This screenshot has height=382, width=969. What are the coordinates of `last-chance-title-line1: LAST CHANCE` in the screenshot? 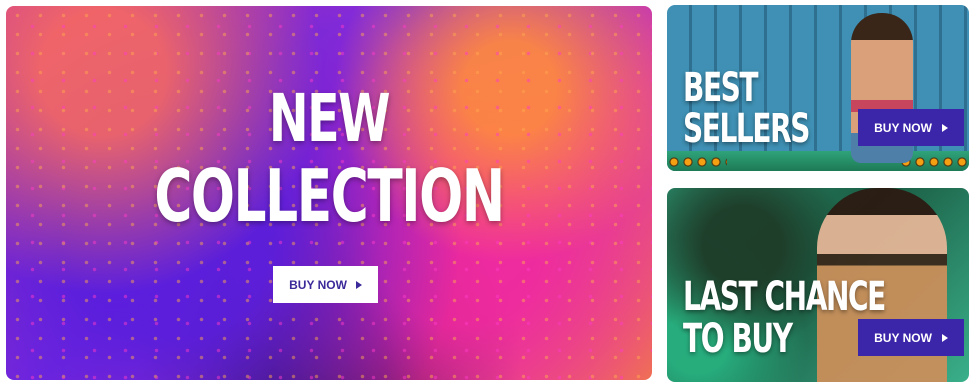 It's located at (784, 297).